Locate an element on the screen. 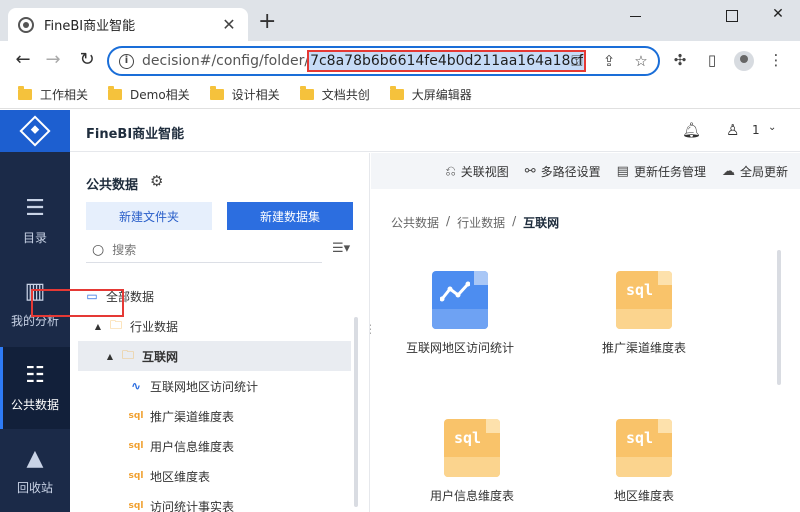 The image size is (800, 512). tab-favicon-icon is located at coordinates (26, 24).